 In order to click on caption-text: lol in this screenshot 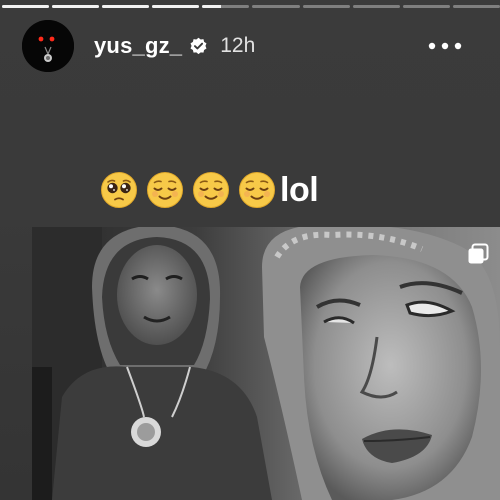, I will do `click(299, 190)`.